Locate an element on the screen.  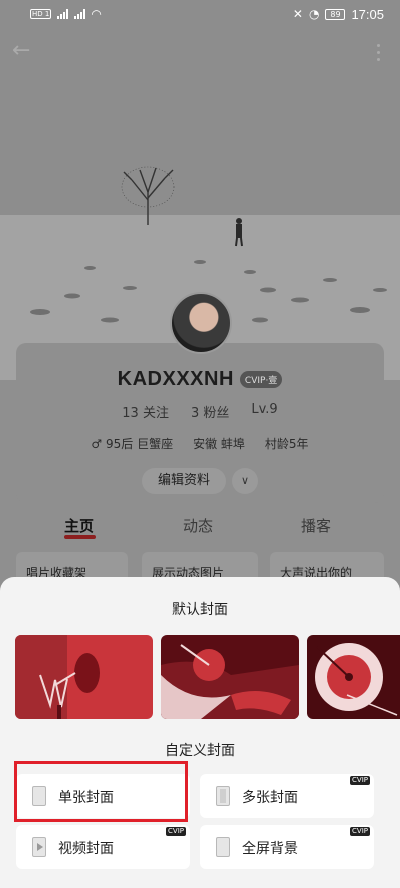
edit-row: 编辑资料 ∨ is located at coordinates (200, 481).